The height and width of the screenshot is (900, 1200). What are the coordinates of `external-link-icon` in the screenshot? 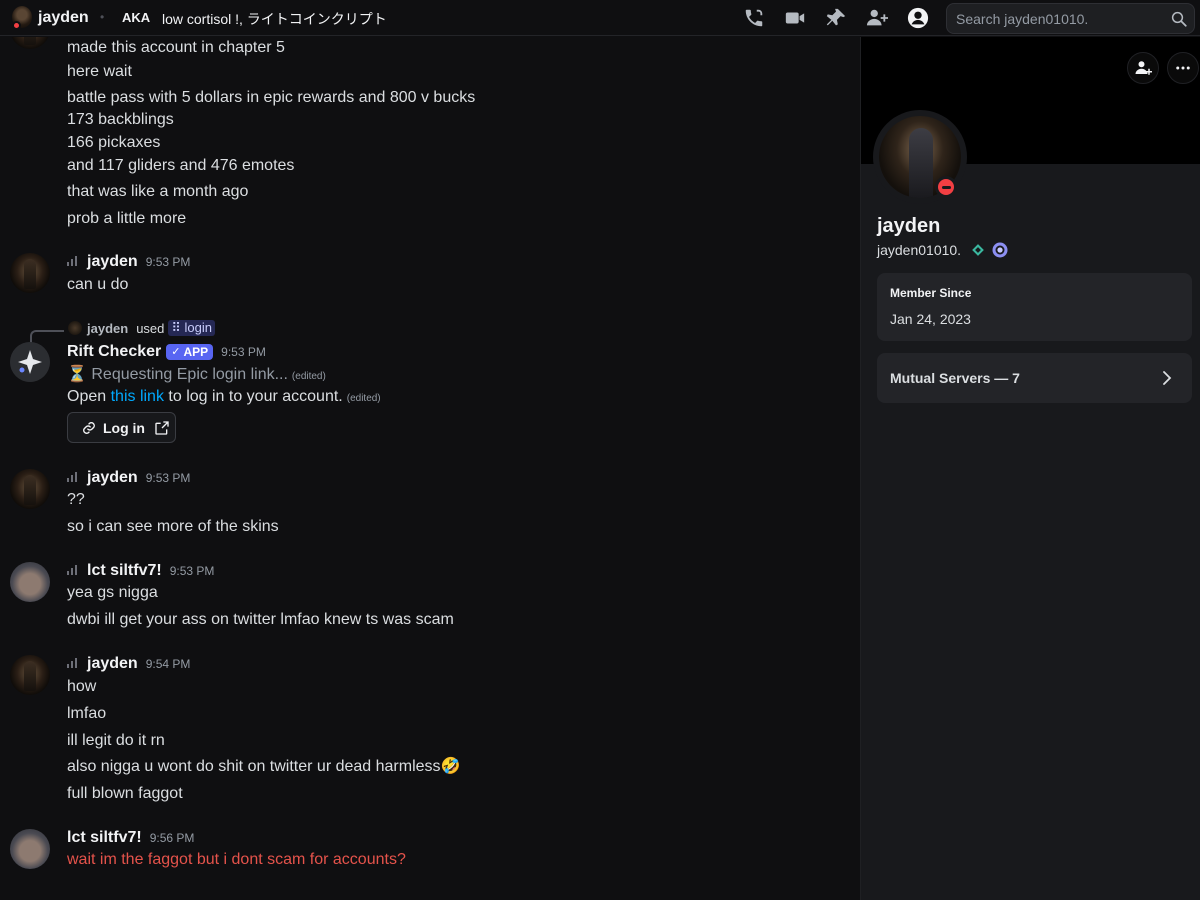 It's located at (162, 427).